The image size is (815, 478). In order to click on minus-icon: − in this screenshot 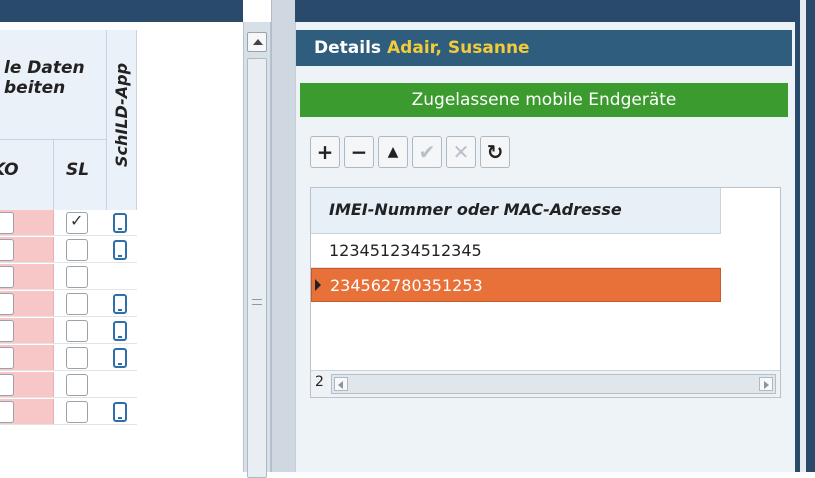, I will do `click(359, 152)`.